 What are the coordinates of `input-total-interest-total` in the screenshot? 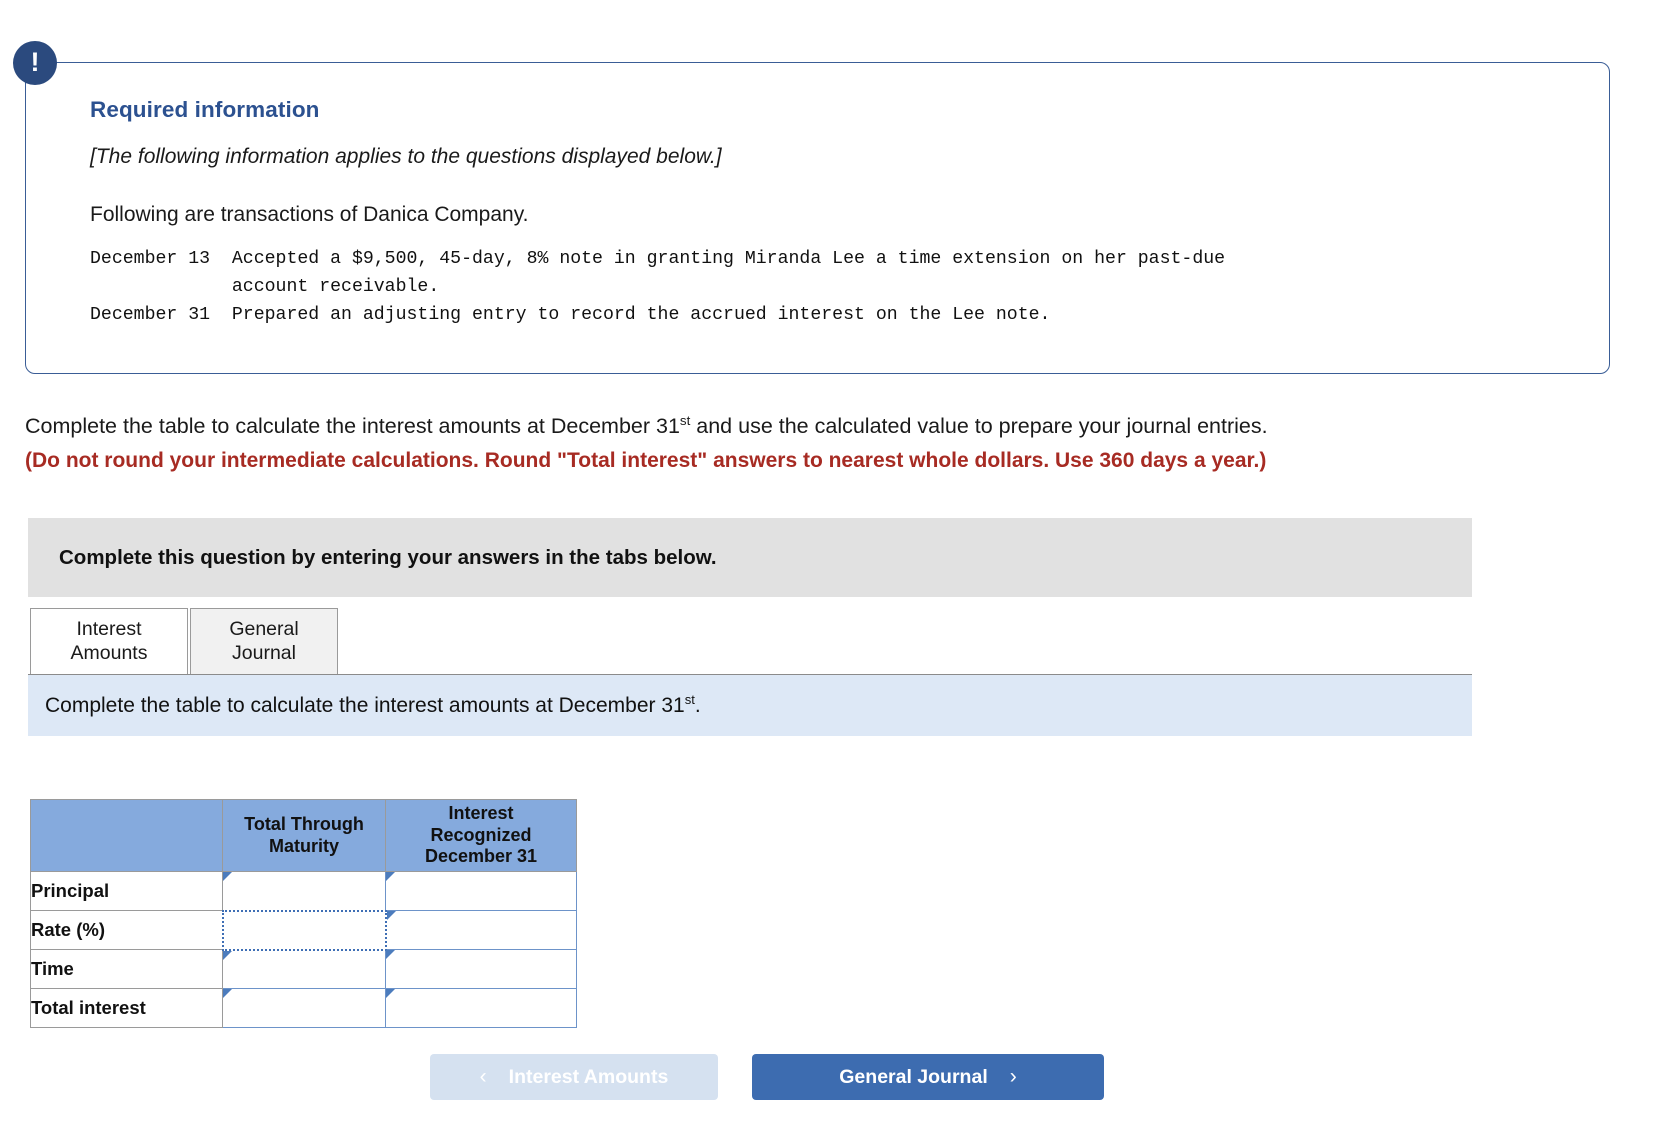 It's located at (304, 1008).